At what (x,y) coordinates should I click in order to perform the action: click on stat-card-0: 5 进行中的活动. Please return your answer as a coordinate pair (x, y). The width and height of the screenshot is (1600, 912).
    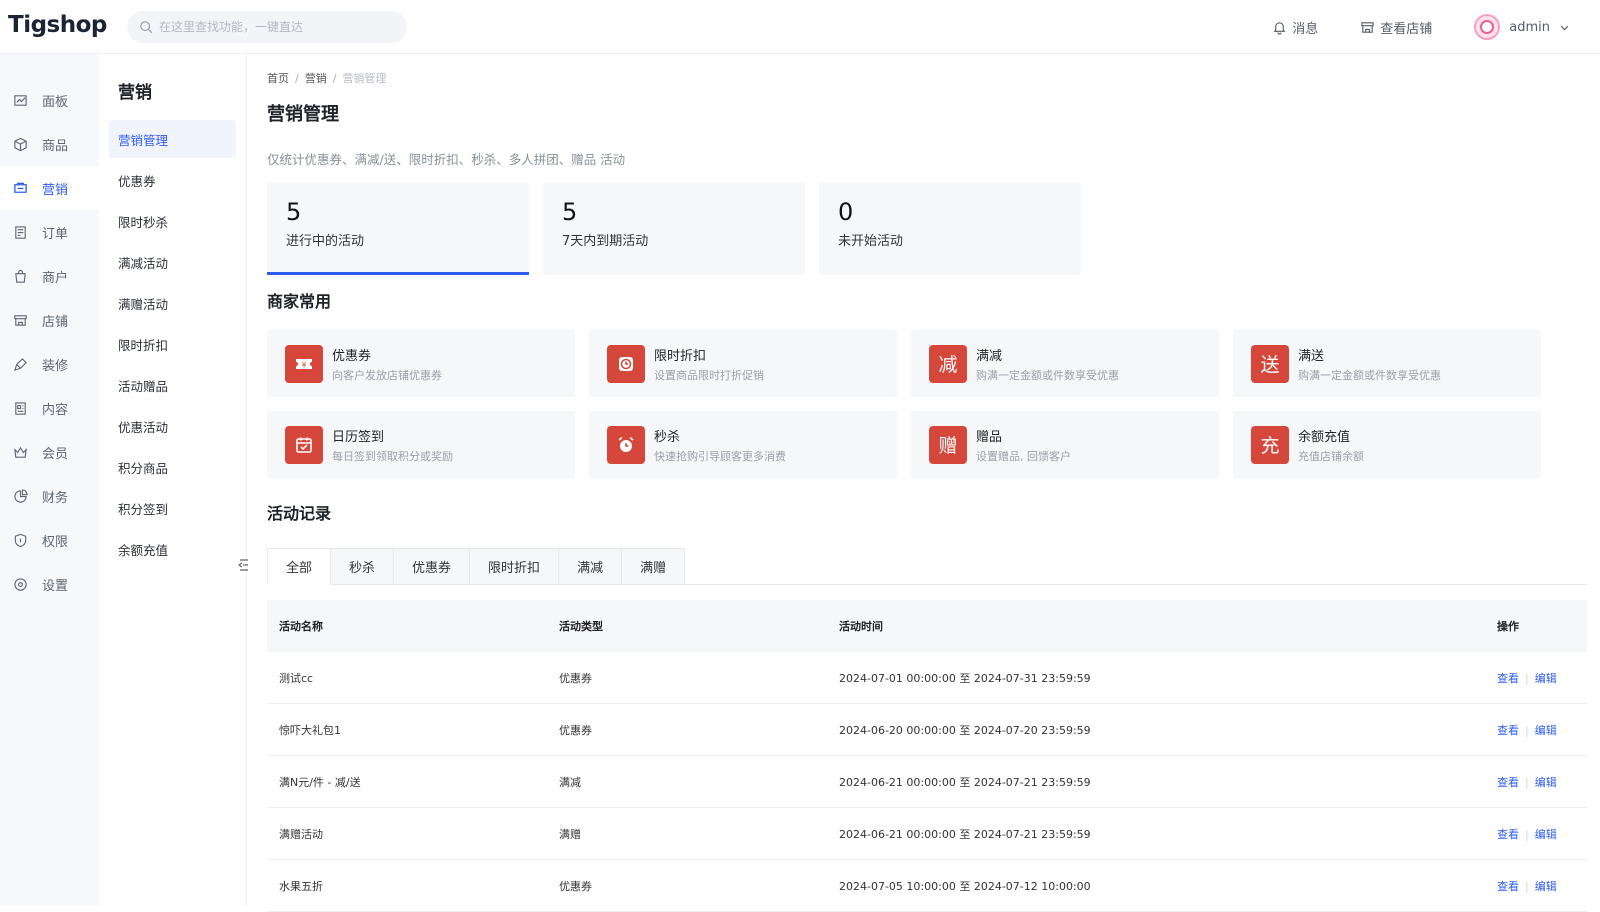
    Looking at the image, I should click on (398, 228).